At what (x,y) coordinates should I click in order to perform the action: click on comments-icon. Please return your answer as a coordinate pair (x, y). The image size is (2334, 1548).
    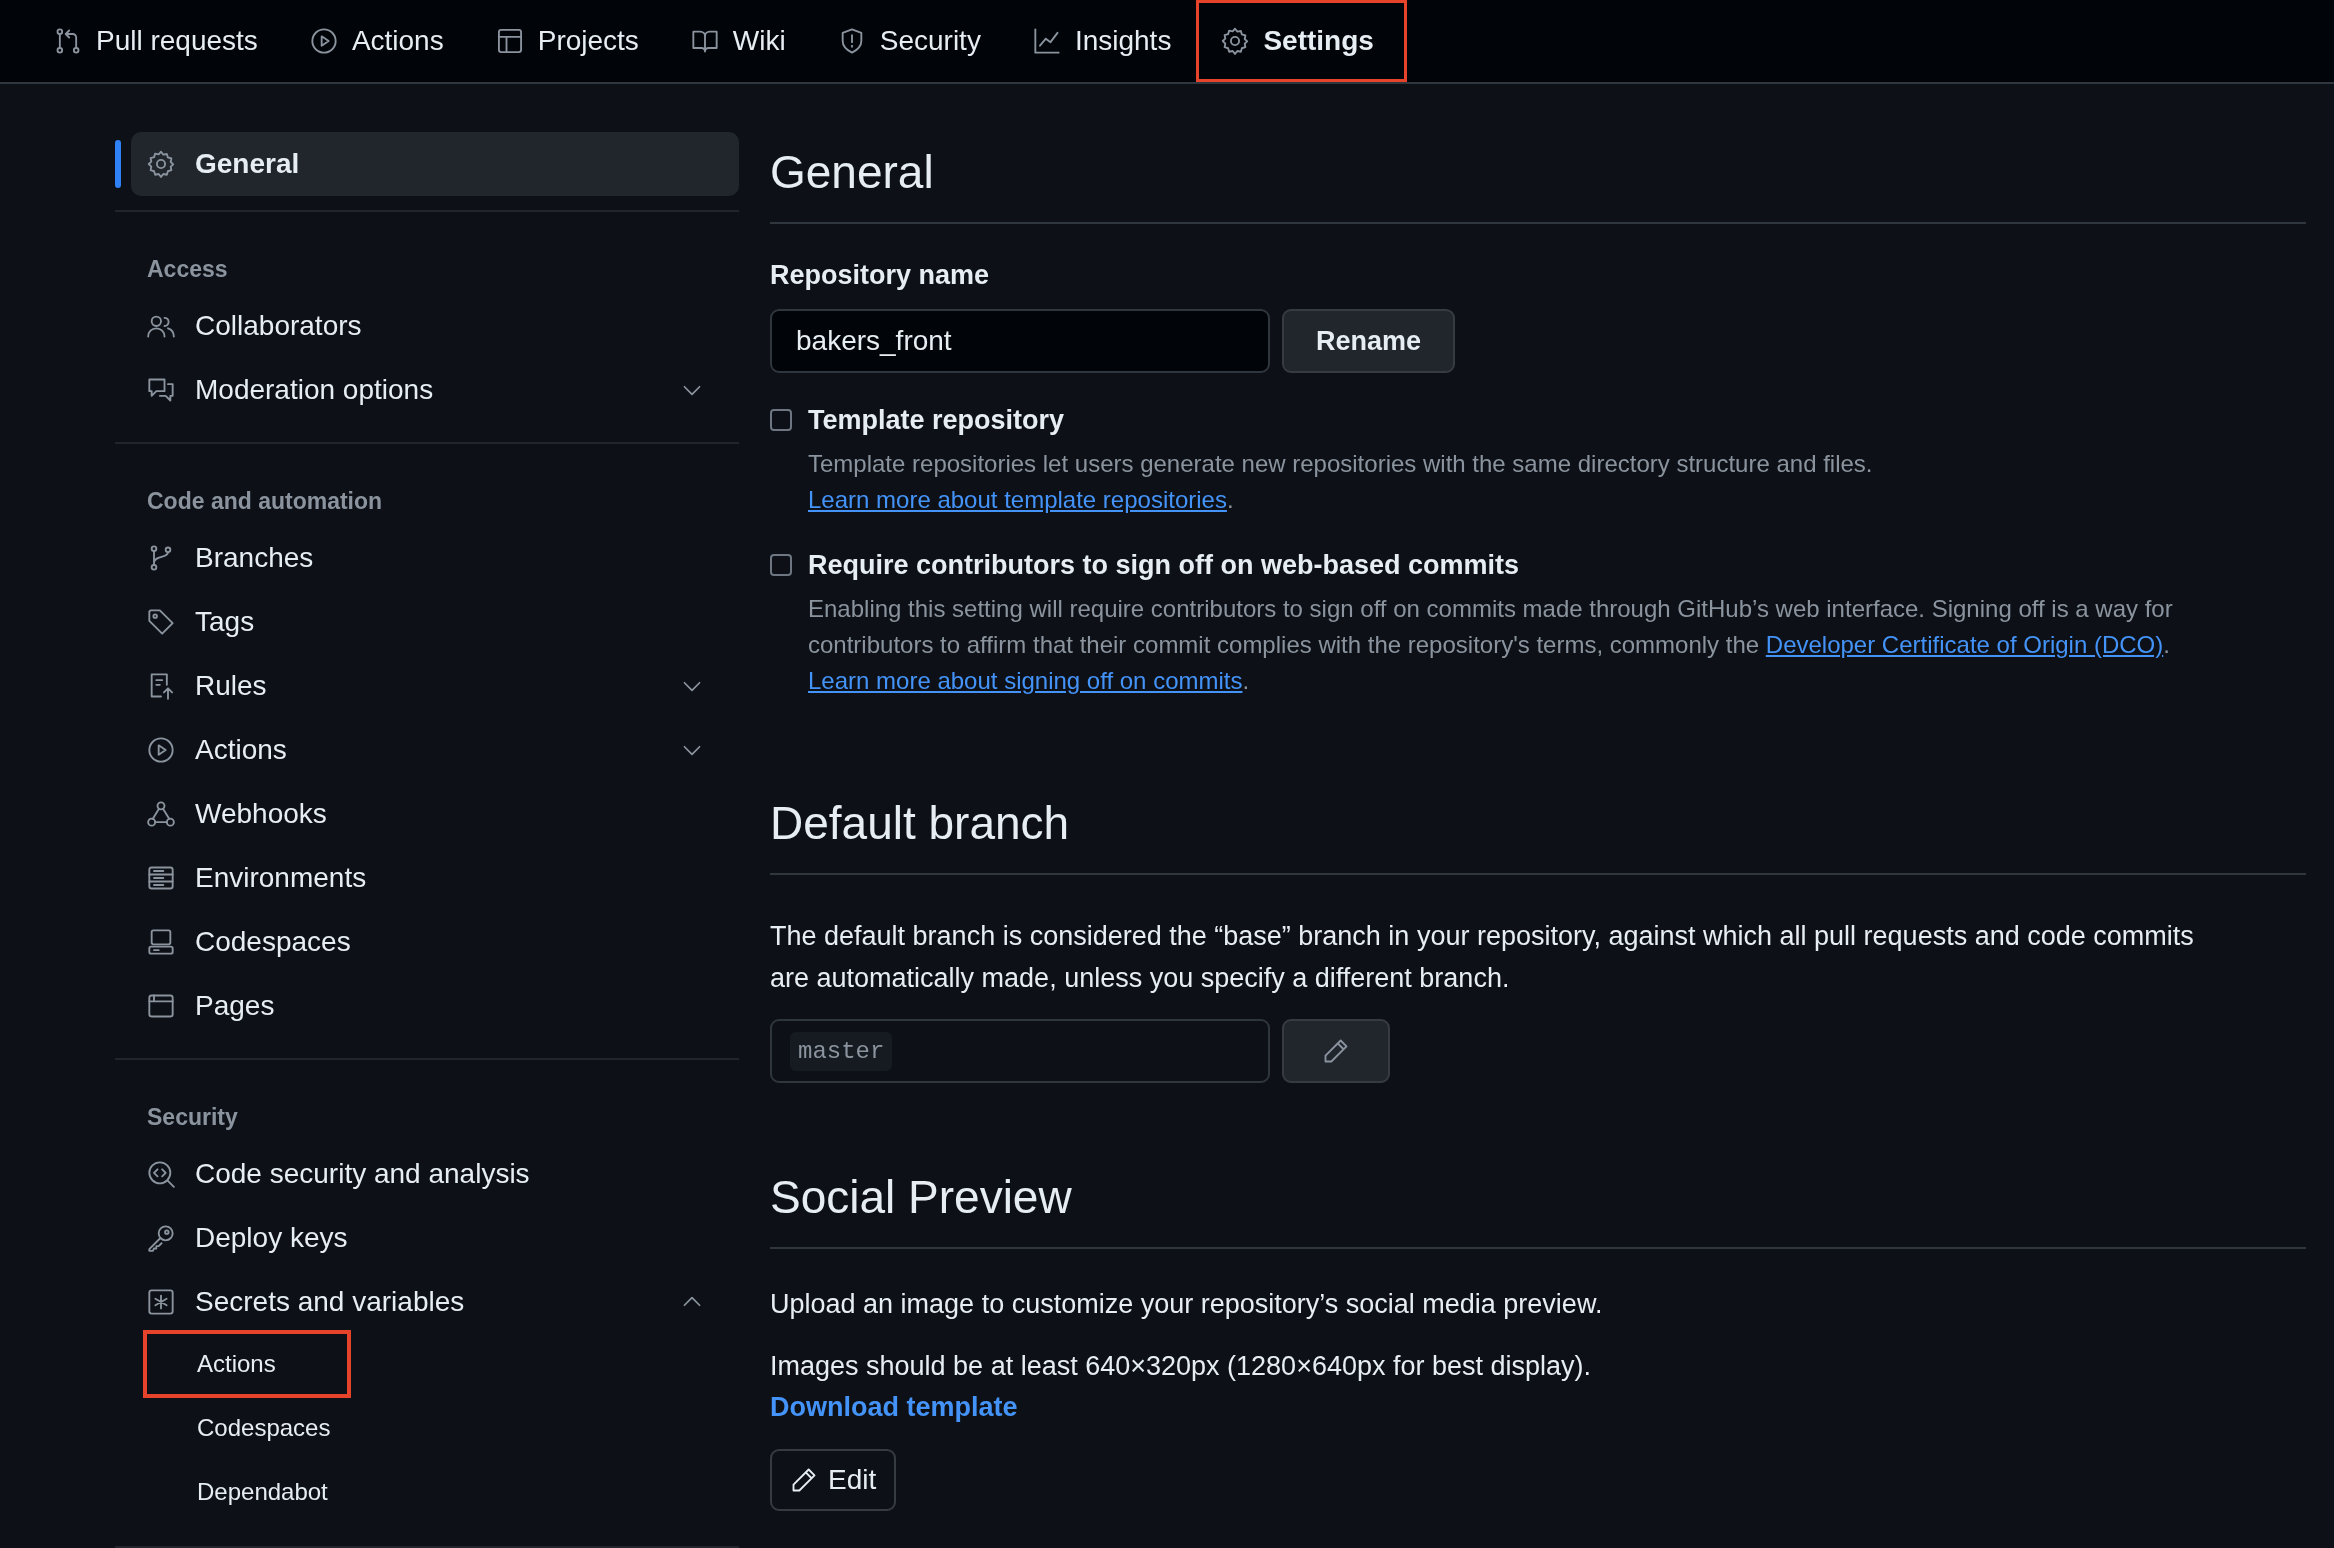
    Looking at the image, I should click on (161, 390).